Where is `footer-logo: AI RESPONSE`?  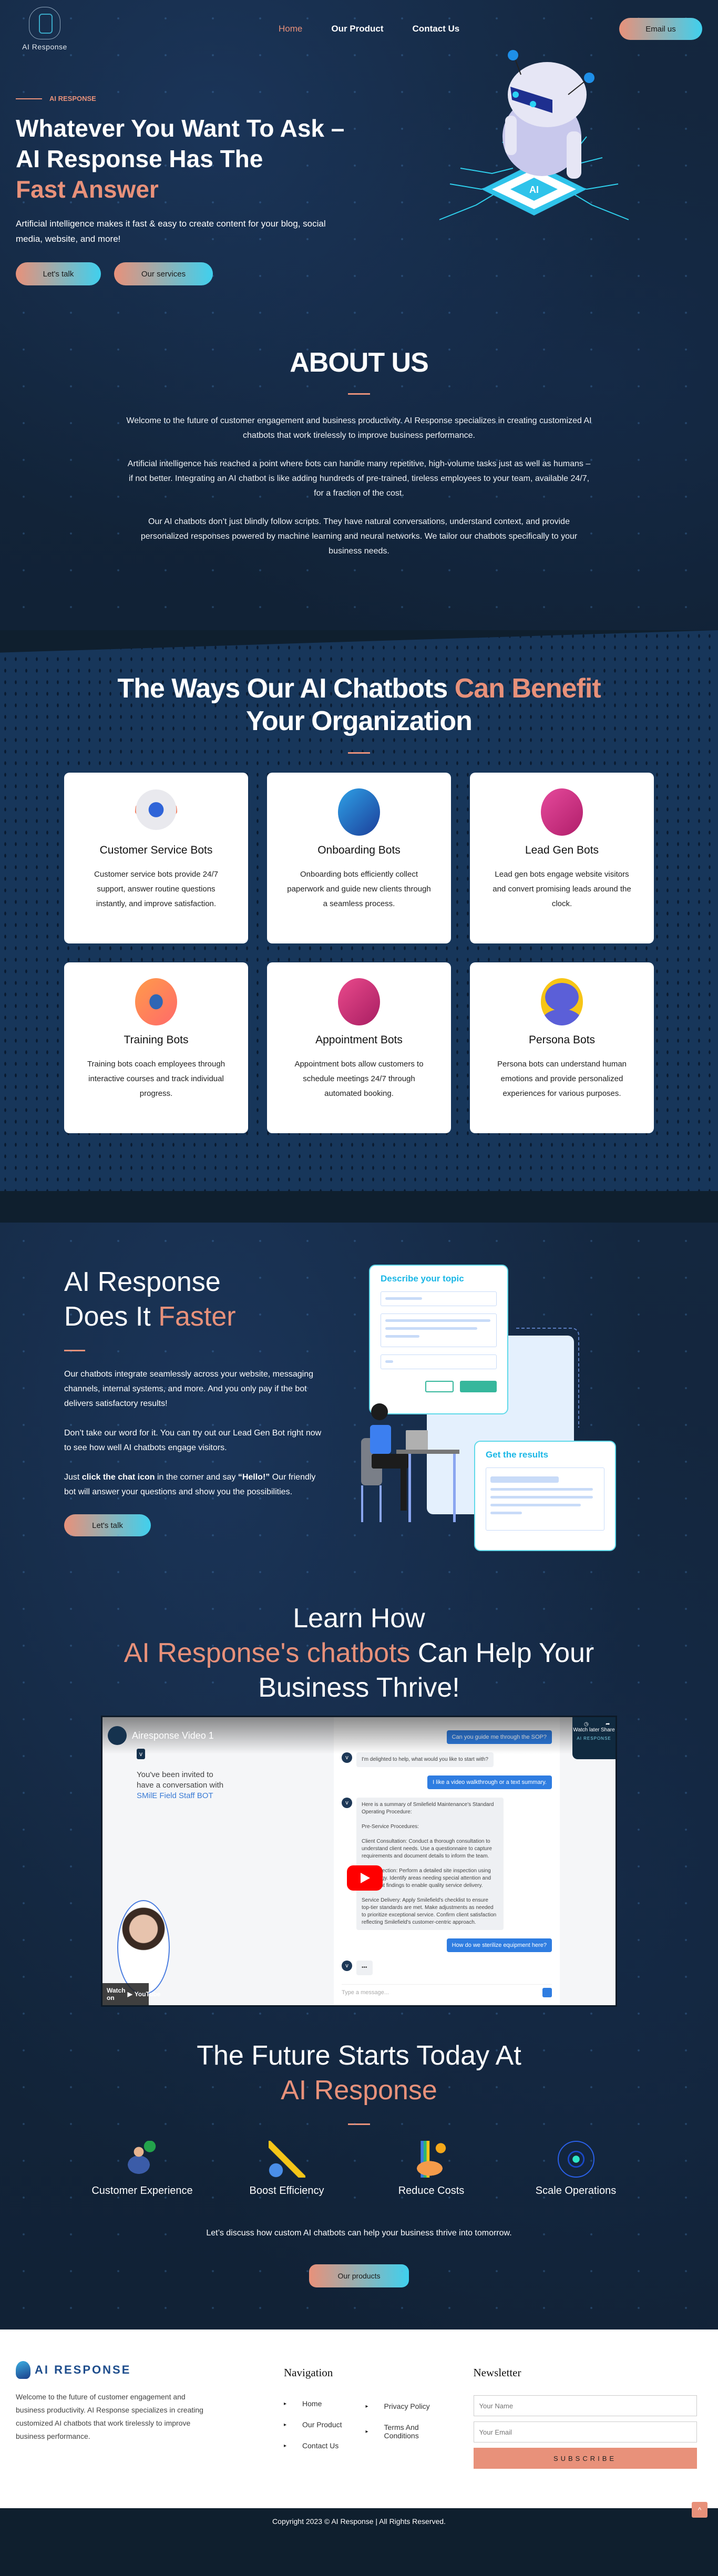 footer-logo: AI RESPONSE is located at coordinates (142, 2370).